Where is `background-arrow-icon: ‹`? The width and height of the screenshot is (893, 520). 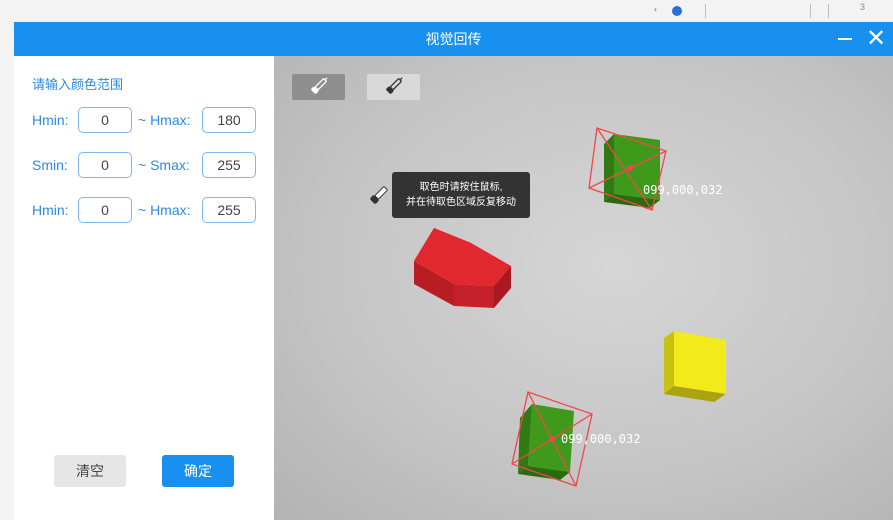
background-arrow-icon: ‹ is located at coordinates (655, 9).